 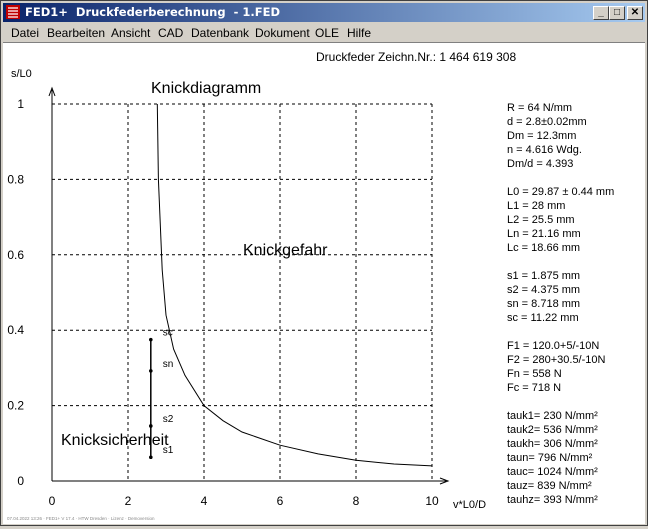 What do you see at coordinates (151, 457) in the screenshot?
I see `point-s1` at bounding box center [151, 457].